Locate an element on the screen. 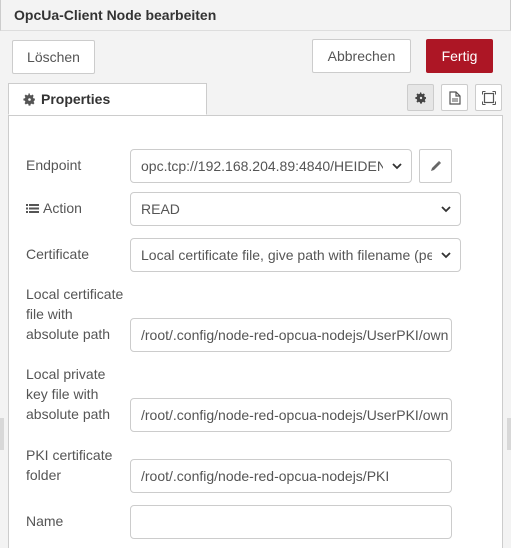  tab-bar: Properties is located at coordinates (255, 99).